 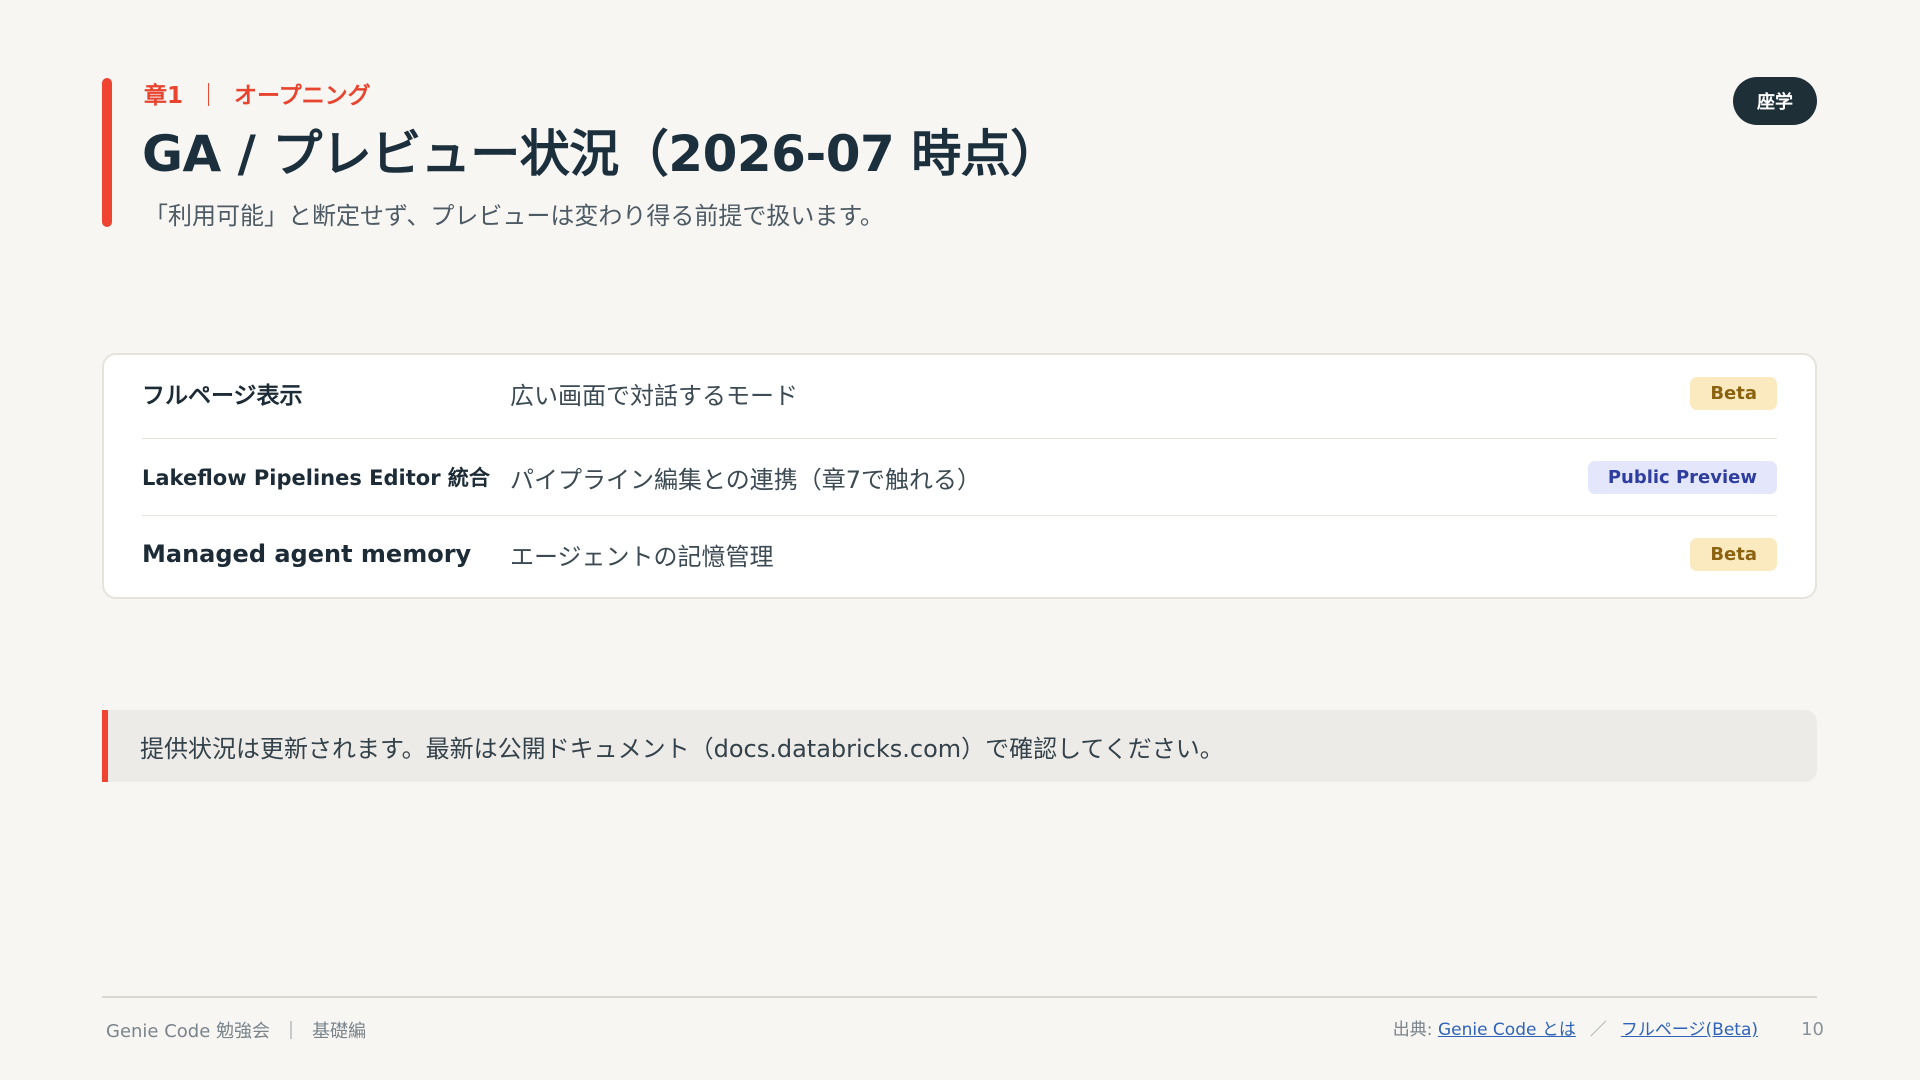 What do you see at coordinates (654, 395) in the screenshot?
I see `feature-description: 広い画面で対話するモード` at bounding box center [654, 395].